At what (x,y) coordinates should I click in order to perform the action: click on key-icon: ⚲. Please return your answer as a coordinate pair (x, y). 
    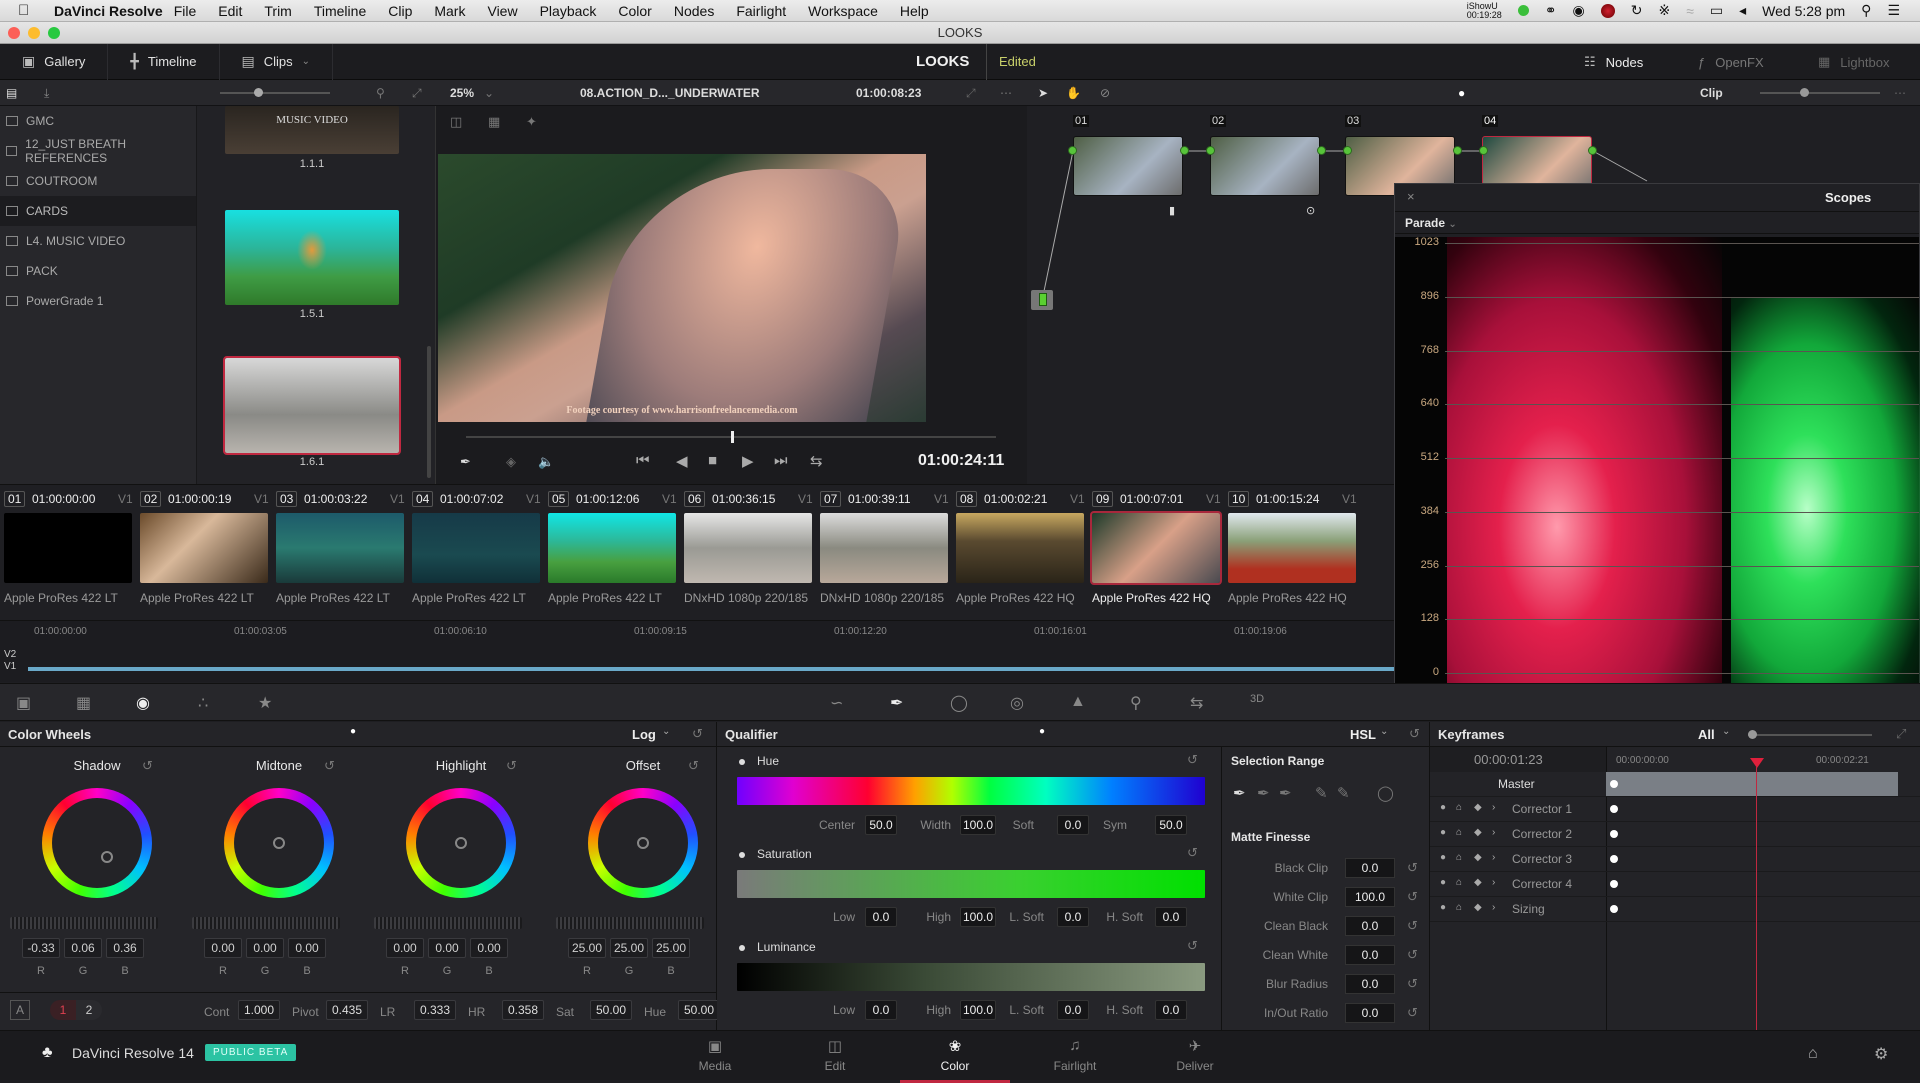
    Looking at the image, I should click on (1136, 703).